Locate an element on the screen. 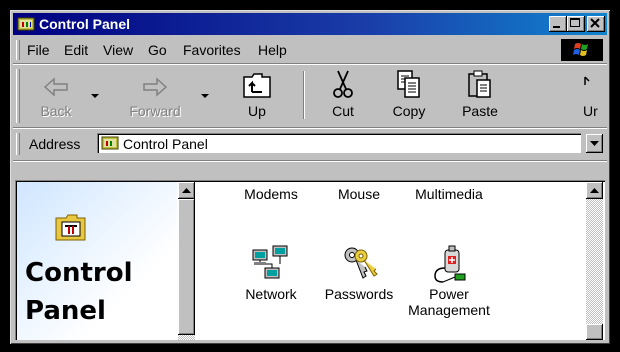 This screenshot has width=620, height=352. info-pane-scrollbar is located at coordinates (186, 261).